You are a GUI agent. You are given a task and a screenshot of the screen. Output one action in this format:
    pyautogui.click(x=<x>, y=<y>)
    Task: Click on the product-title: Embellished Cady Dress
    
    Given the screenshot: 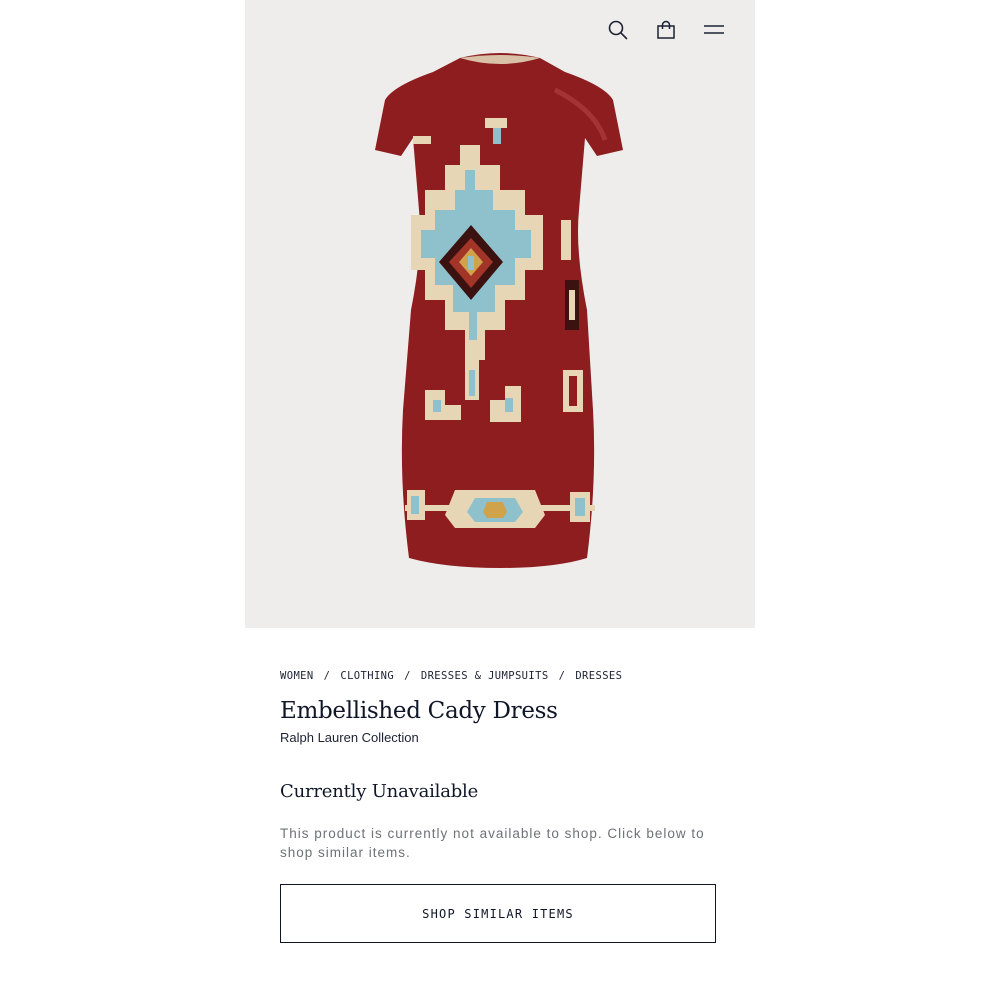 What is the action you would take?
    pyautogui.click(x=419, y=711)
    